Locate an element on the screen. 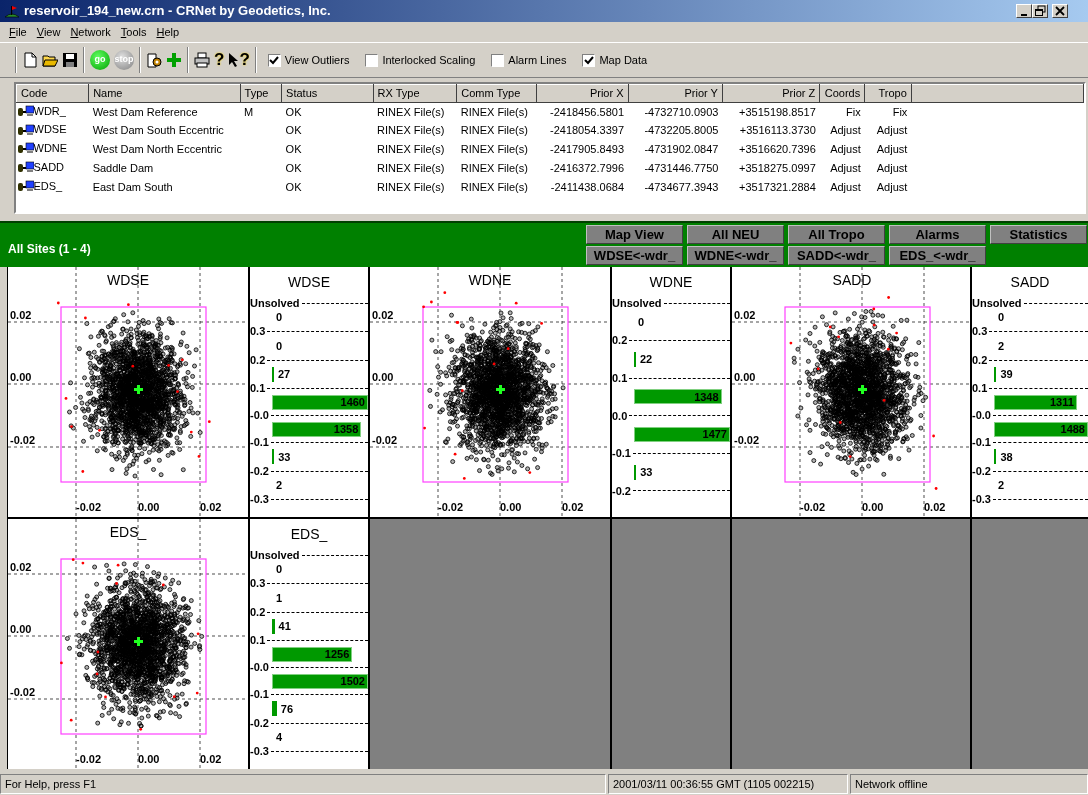 The width and height of the screenshot is (1088, 795). menu-item: Tools is located at coordinates (133, 32).